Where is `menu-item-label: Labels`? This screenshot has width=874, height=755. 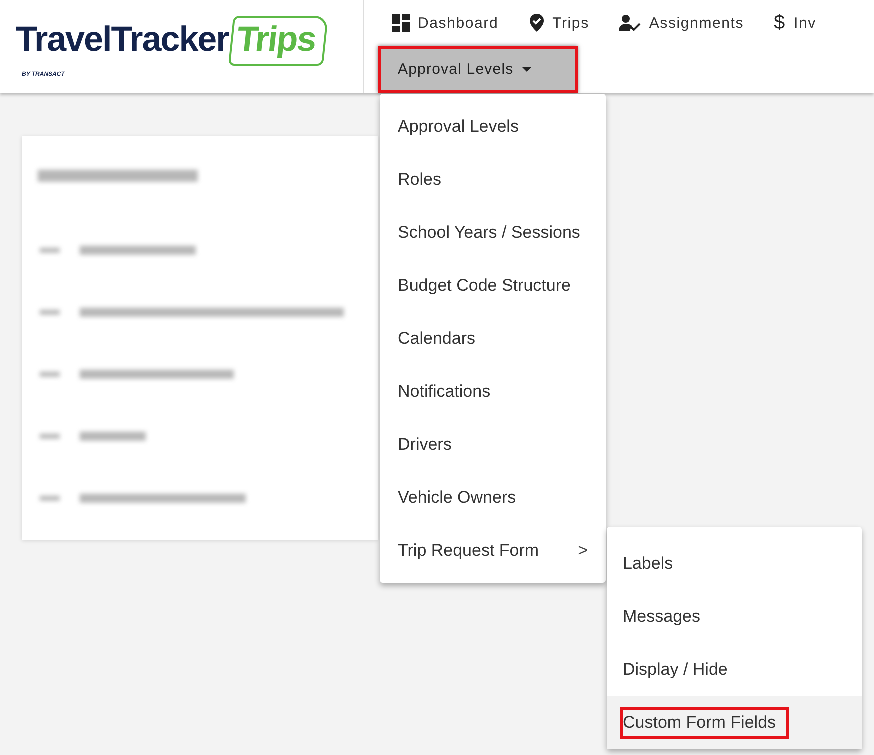 menu-item-label: Labels is located at coordinates (648, 563).